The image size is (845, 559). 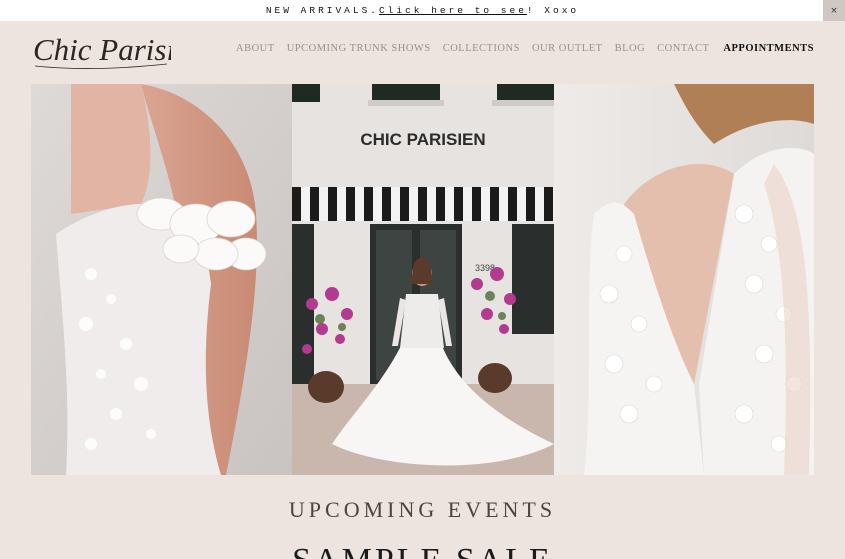 I want to click on svg-text: CHIC PARISIEN, so click(x=422, y=139).